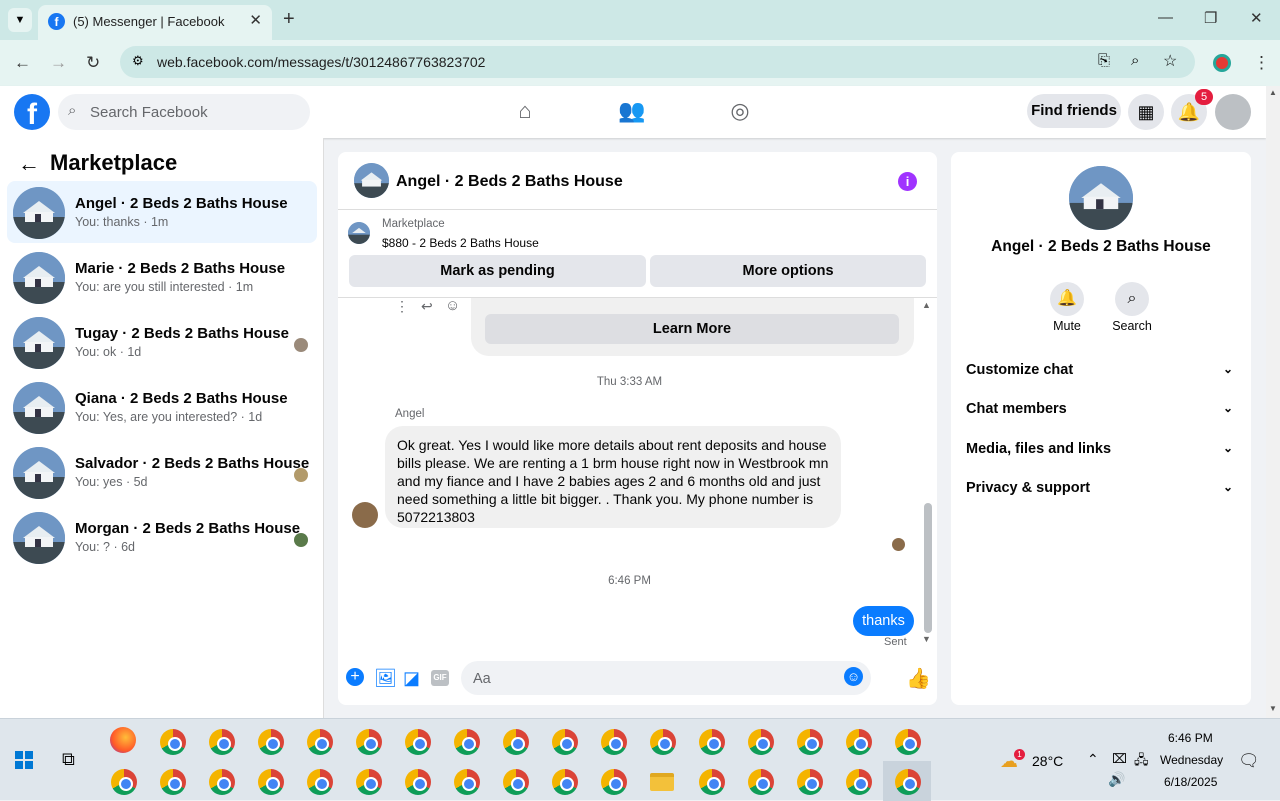 This screenshot has width=1280, height=801. What do you see at coordinates (1222, 63) in the screenshot?
I see `profile-extension-icon` at bounding box center [1222, 63].